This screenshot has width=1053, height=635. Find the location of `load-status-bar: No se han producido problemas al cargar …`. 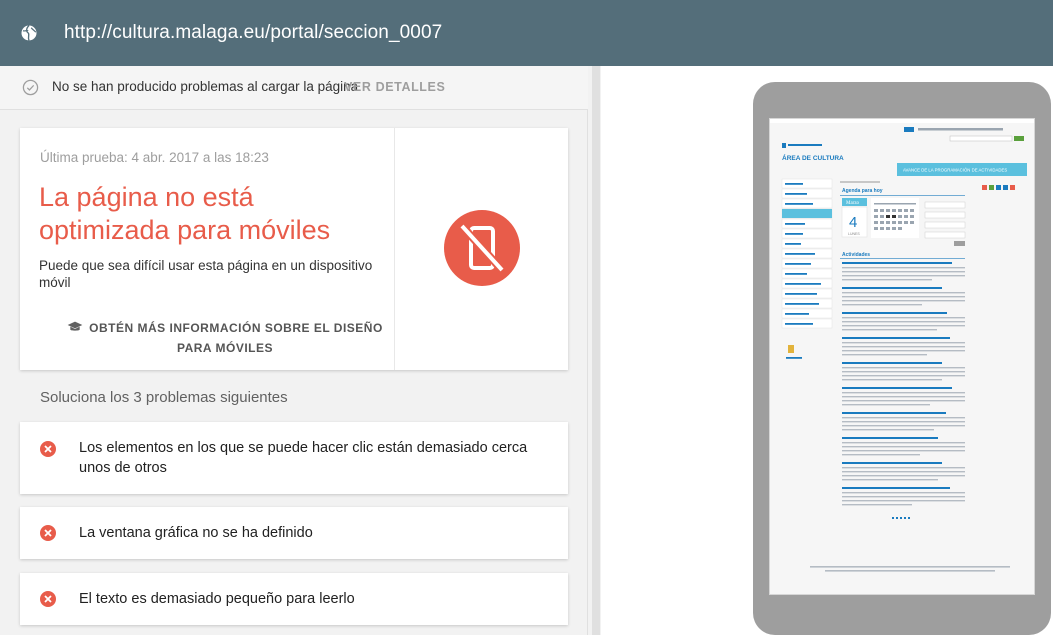

load-status-bar: No se han producido problemas al cargar … is located at coordinates (294, 88).